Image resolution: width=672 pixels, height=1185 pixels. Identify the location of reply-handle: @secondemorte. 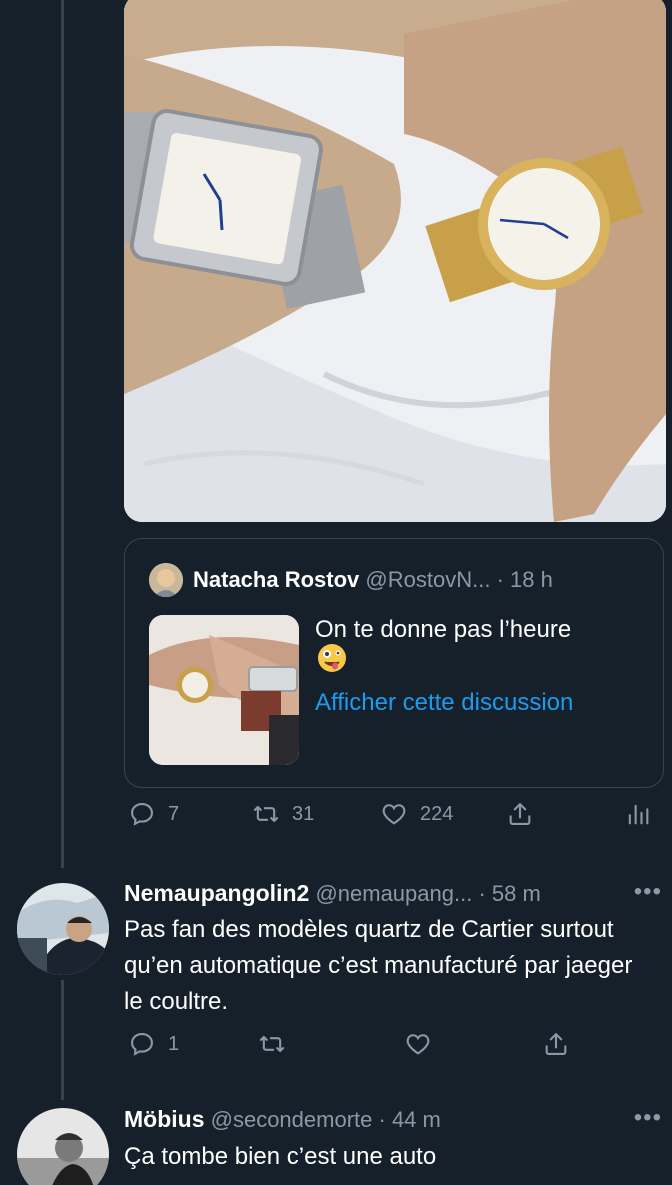
(292, 1119).